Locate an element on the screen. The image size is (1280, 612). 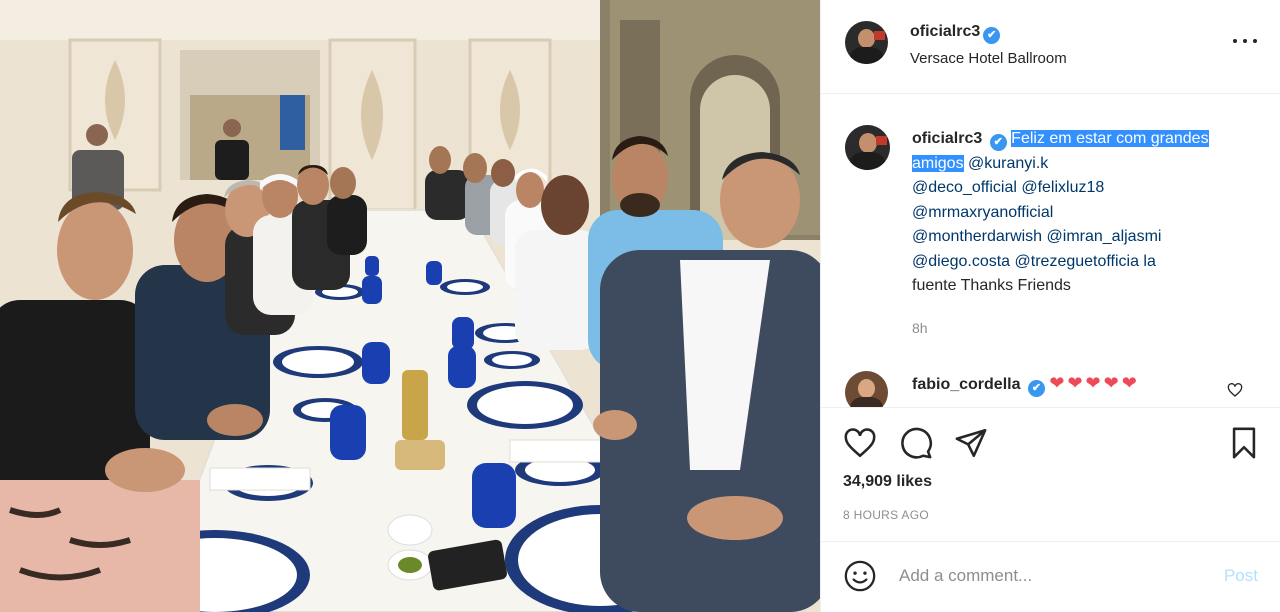
caption-line-1: @kuranyi.k is located at coordinates (1006, 163).